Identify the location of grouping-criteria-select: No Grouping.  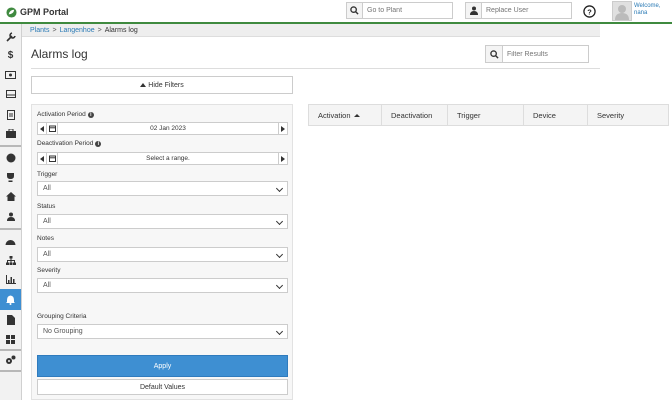
(162, 331).